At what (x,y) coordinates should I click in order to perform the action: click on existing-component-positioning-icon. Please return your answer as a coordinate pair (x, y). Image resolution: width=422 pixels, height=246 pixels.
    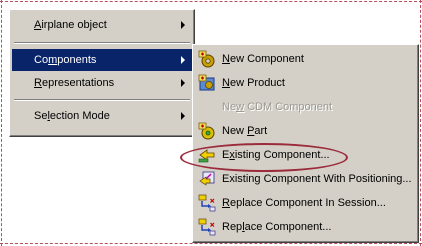
    Looking at the image, I should click on (207, 178).